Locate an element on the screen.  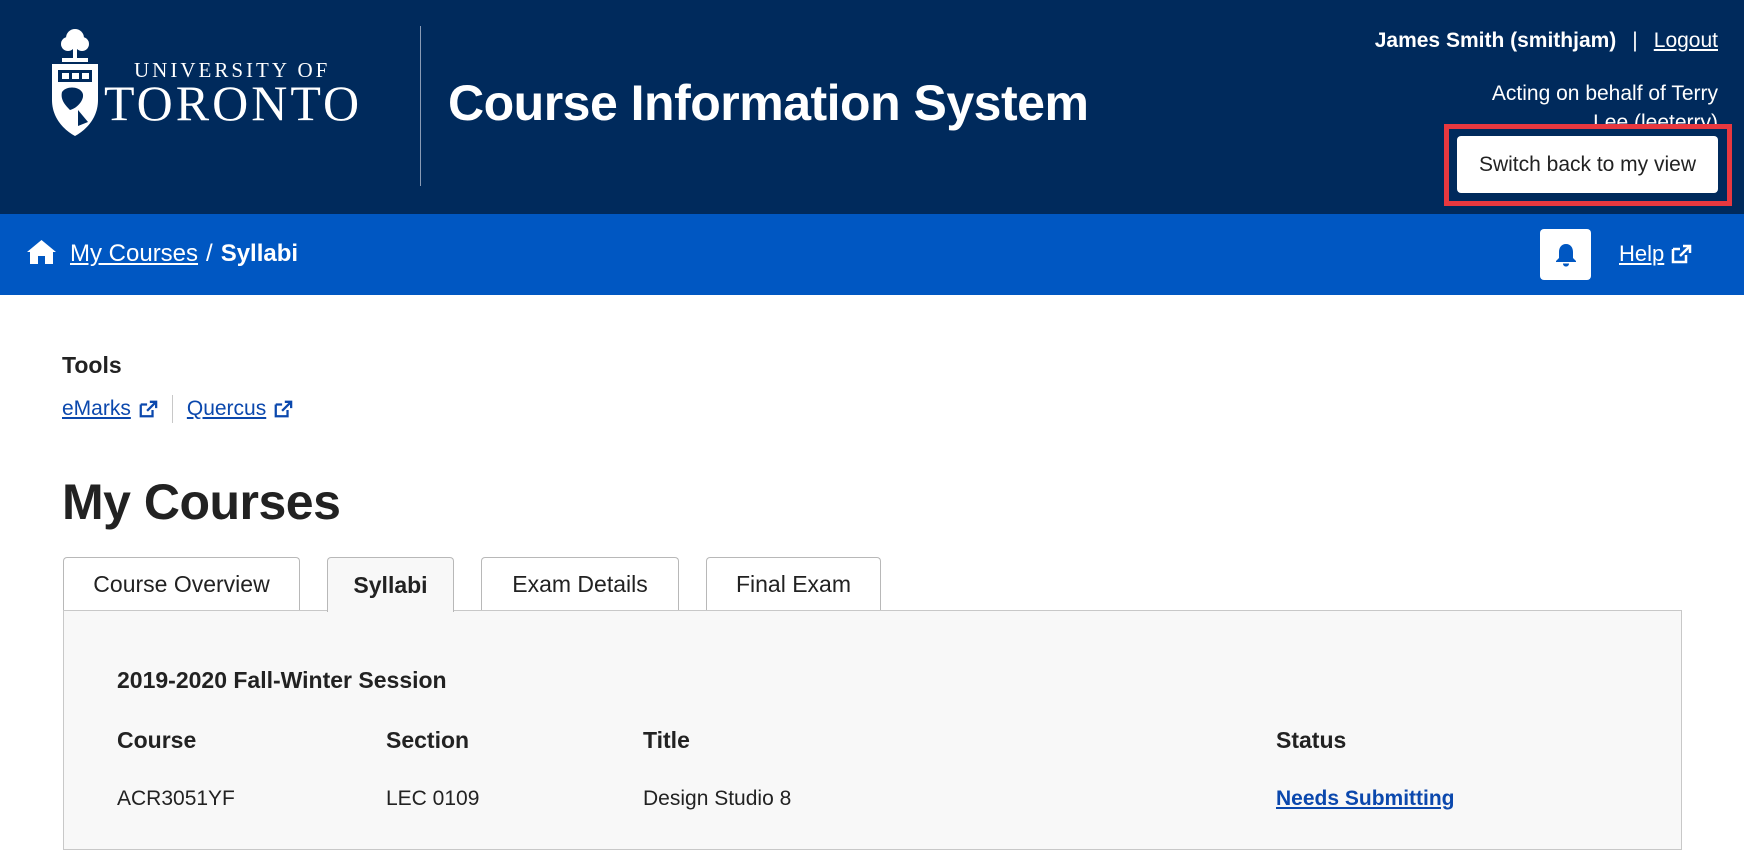
tools-links: eMarks Quercus is located at coordinates (177, 409).